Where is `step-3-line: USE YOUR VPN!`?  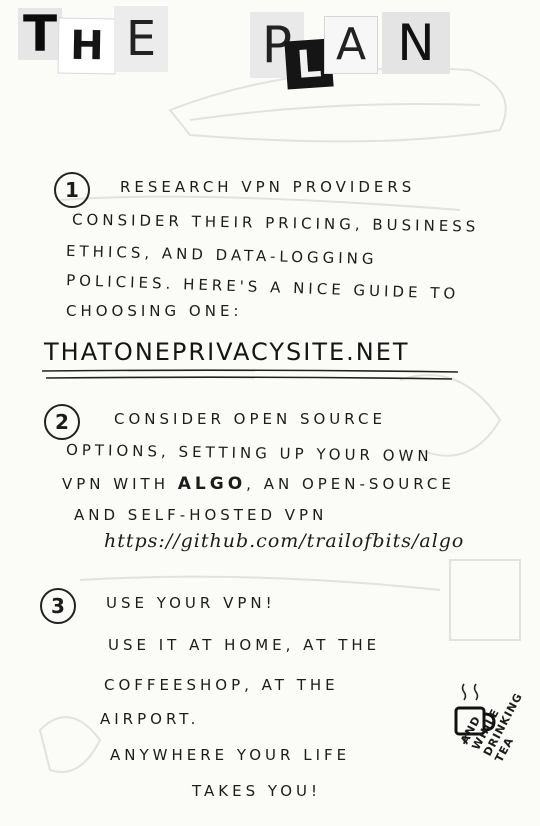 step-3-line: USE YOUR VPN! is located at coordinates (191, 603).